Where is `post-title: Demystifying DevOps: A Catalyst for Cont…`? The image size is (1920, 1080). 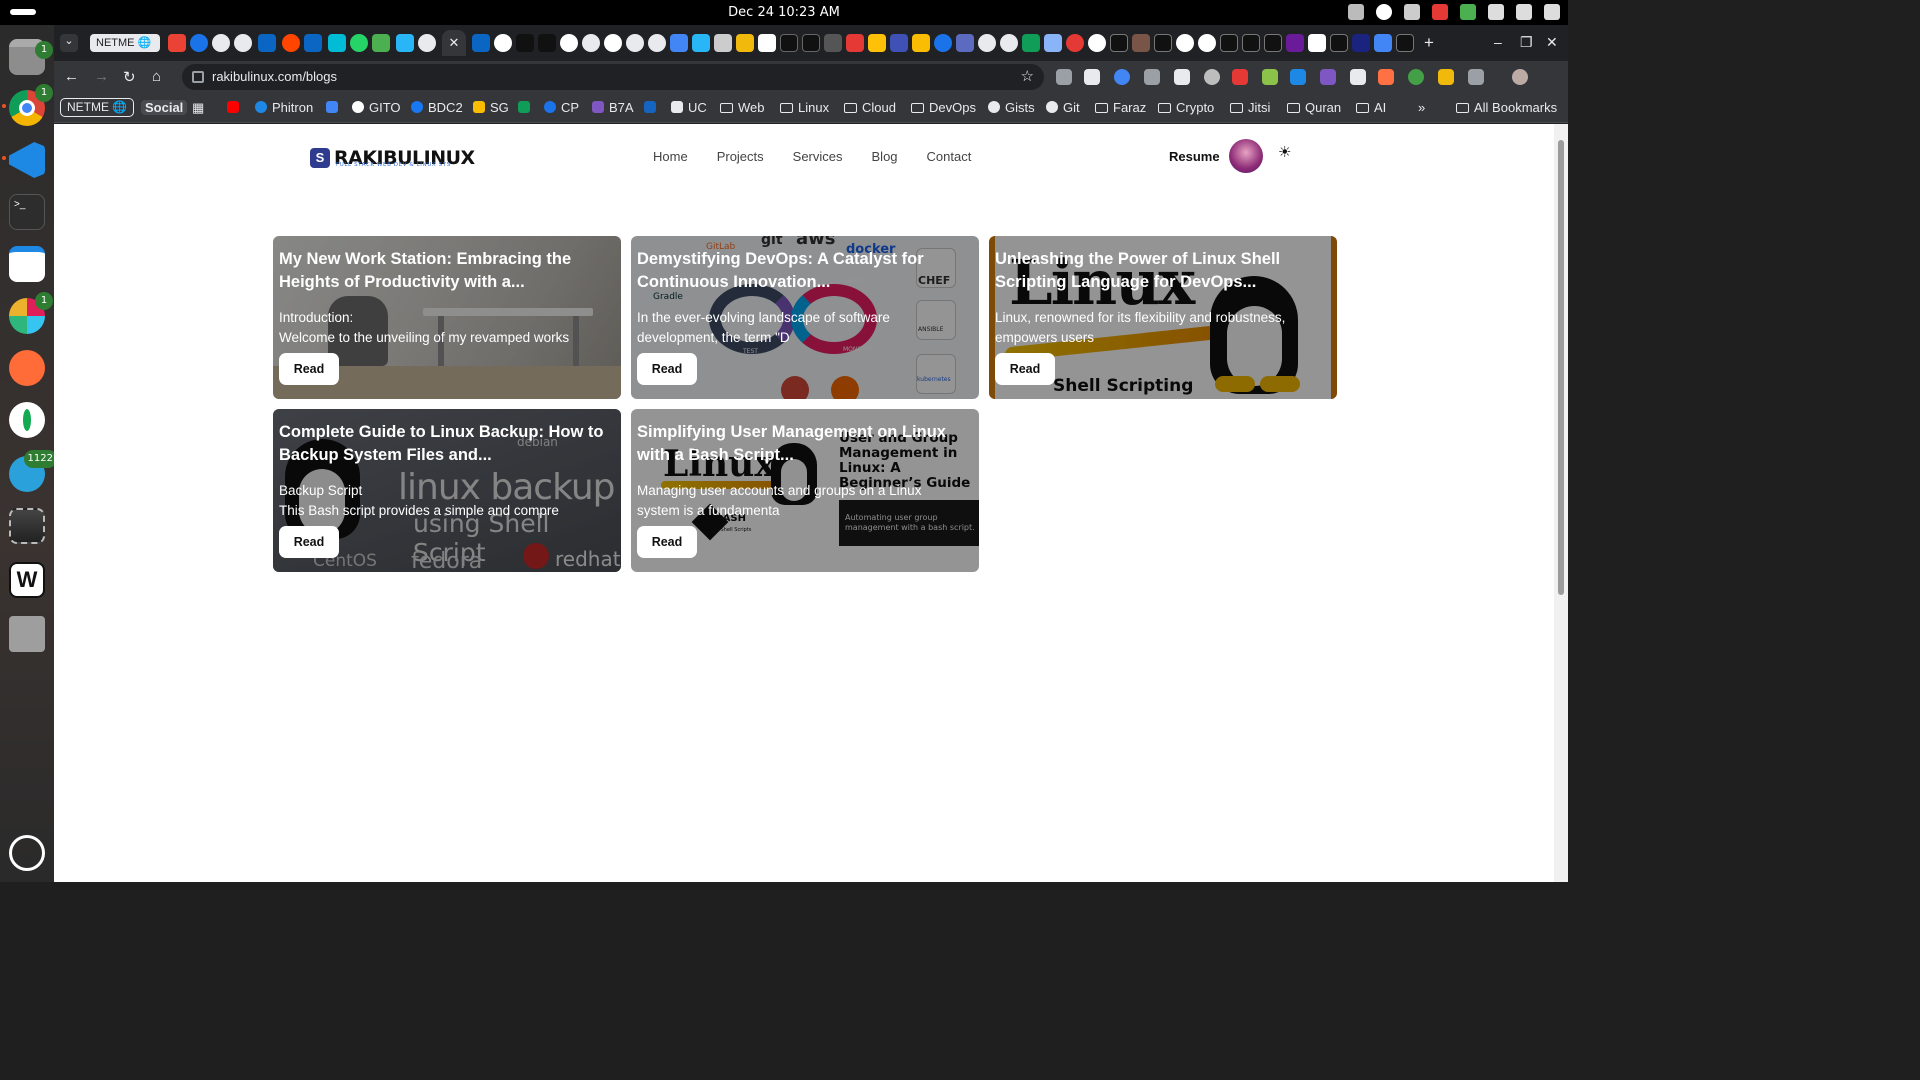
post-title: Demystifying DevOps: A Catalyst for Cont… is located at coordinates (804, 271).